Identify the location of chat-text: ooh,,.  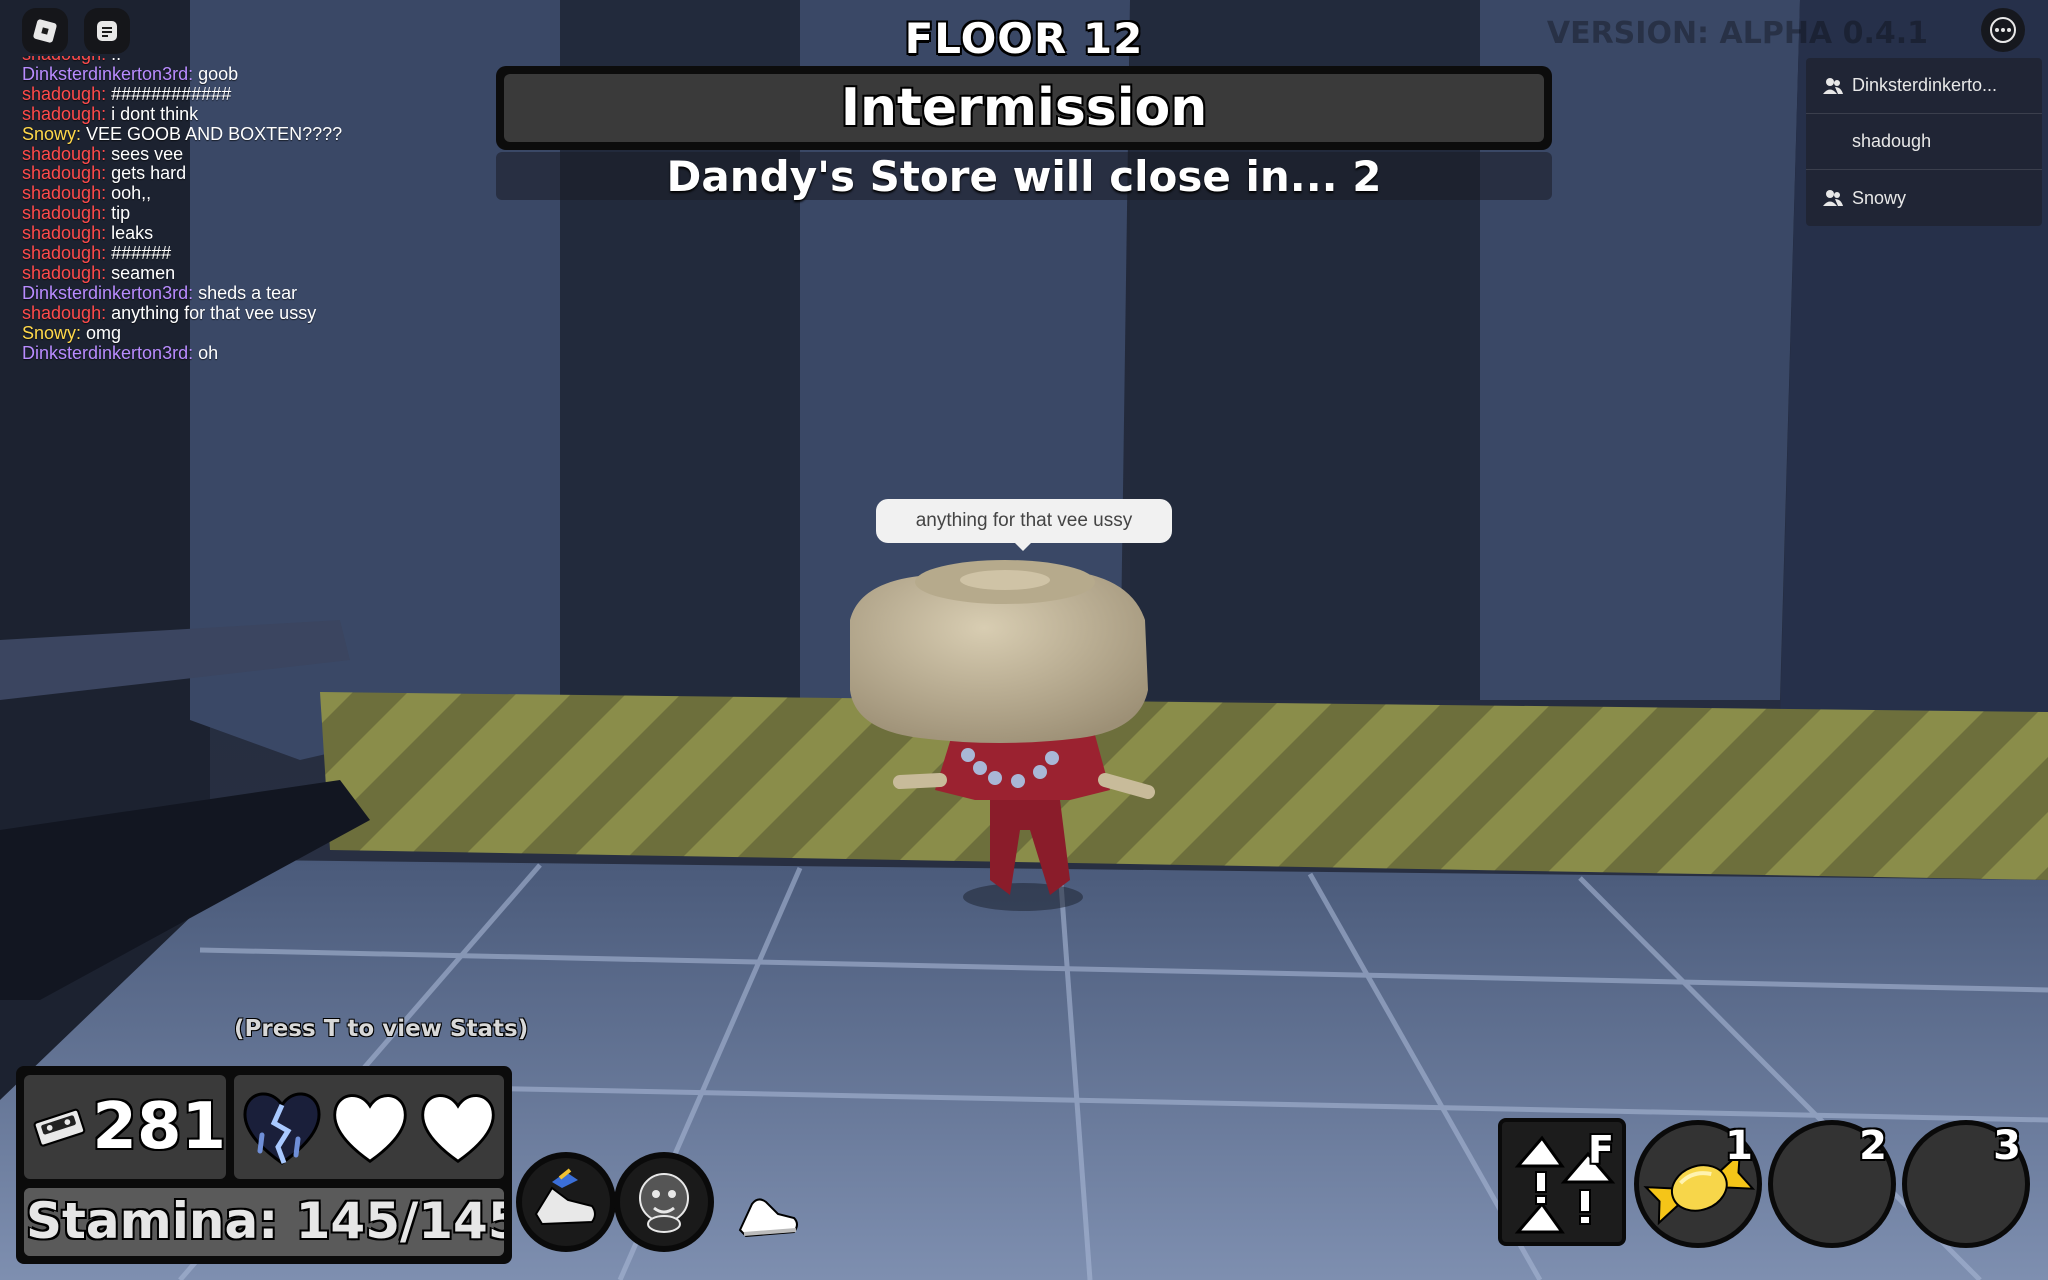
(131, 193).